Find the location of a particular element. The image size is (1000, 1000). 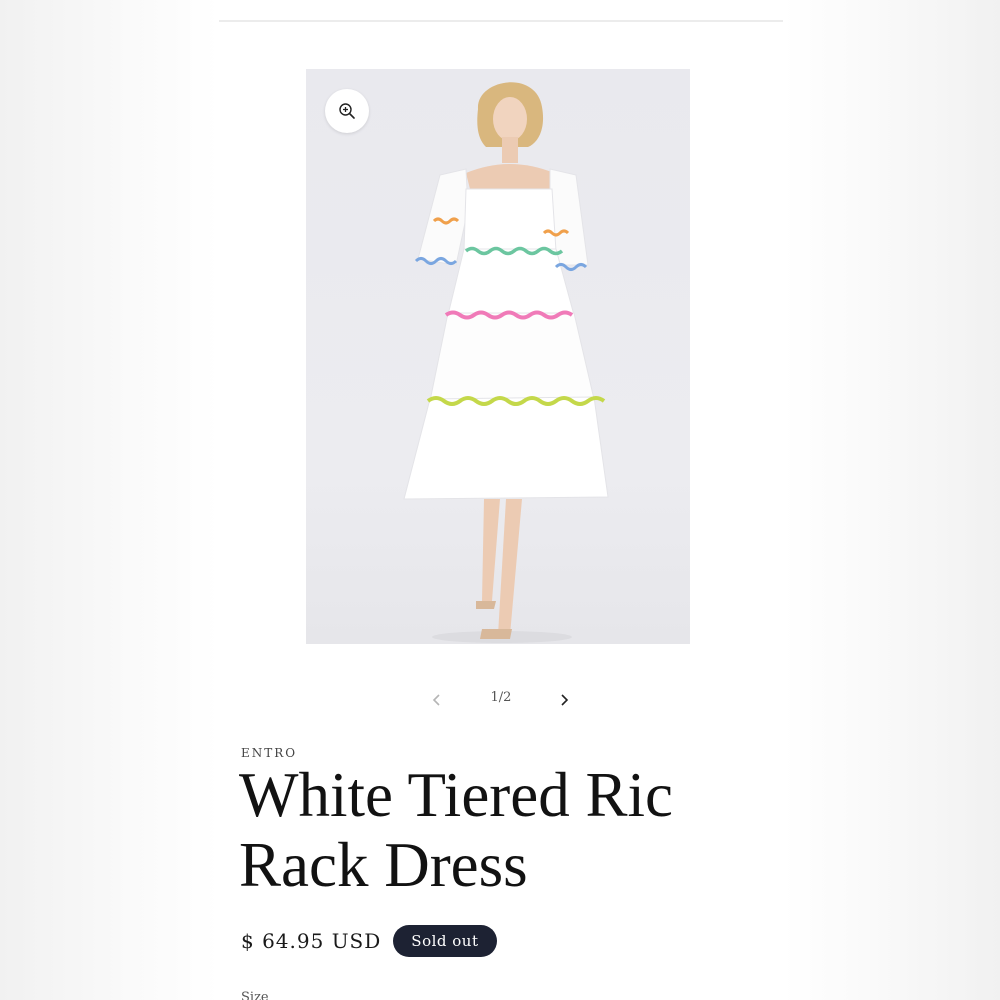

zoom-in-icon is located at coordinates (347, 111).